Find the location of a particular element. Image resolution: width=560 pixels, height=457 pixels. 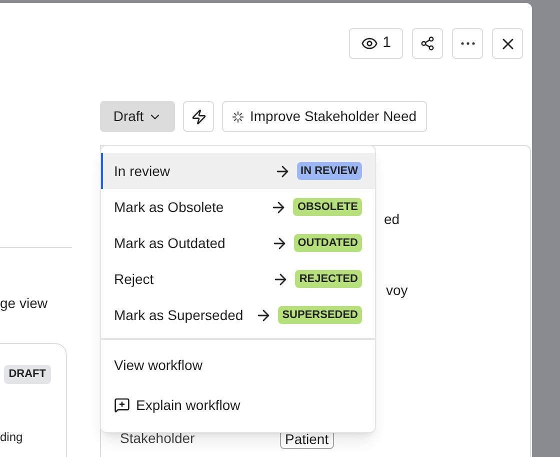

viewers-button: 1 is located at coordinates (375, 43).